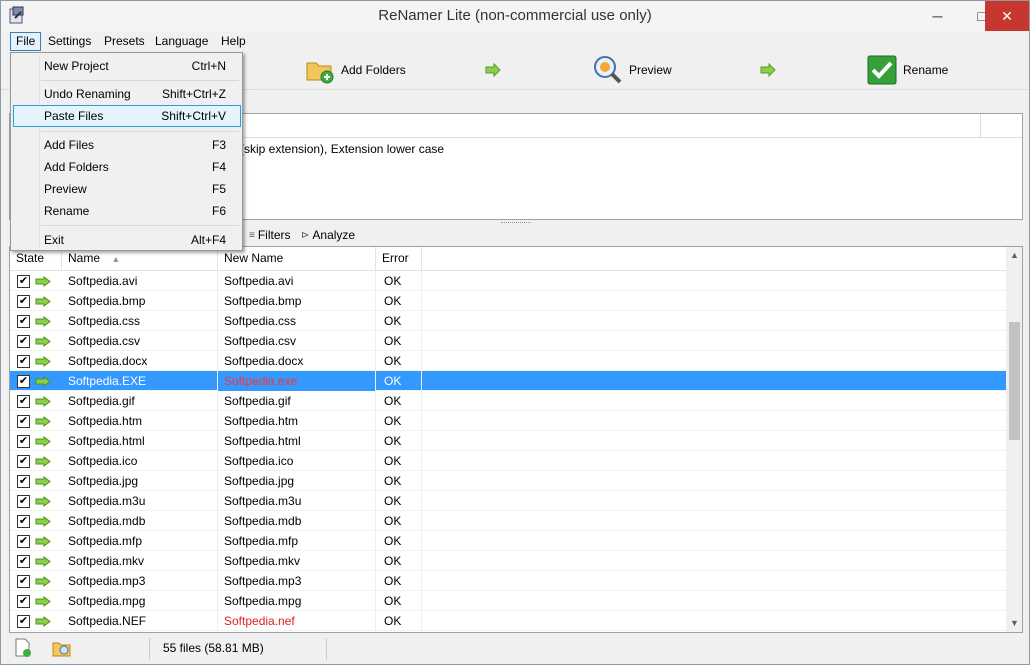  I want to click on minimize-icon: ─, so click(937, 16).